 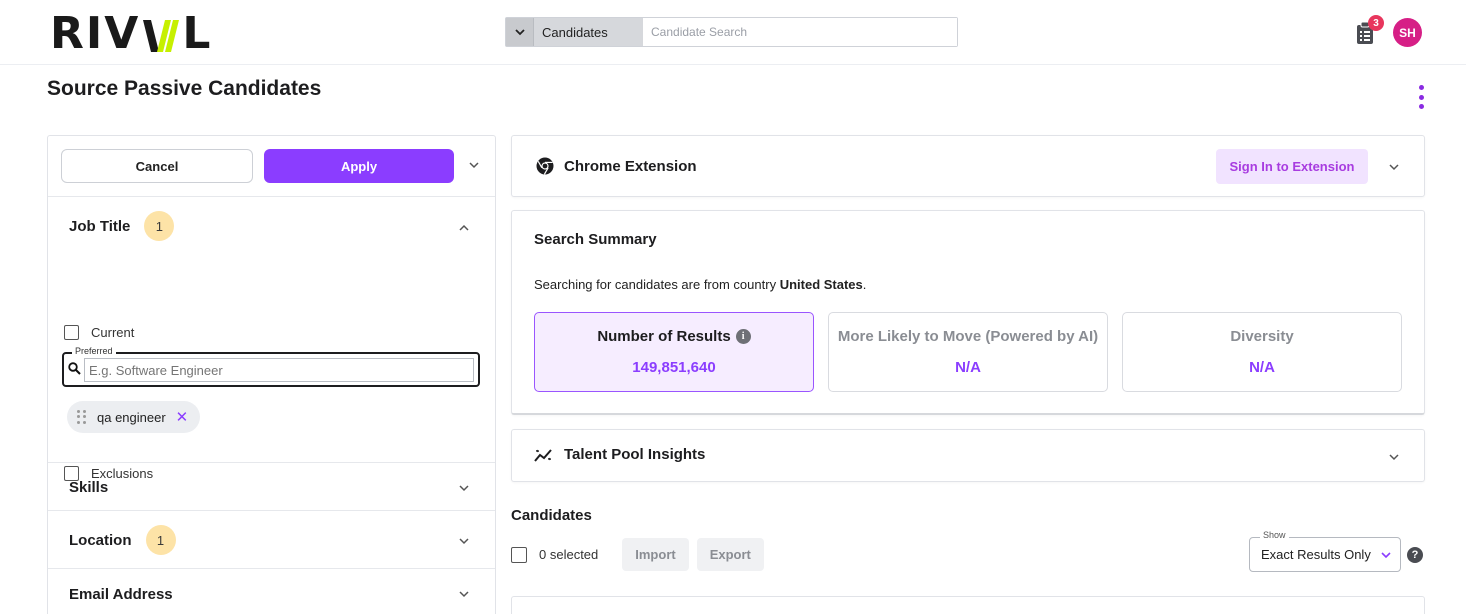 I want to click on global-search: Candidates, so click(x=731, y=32).